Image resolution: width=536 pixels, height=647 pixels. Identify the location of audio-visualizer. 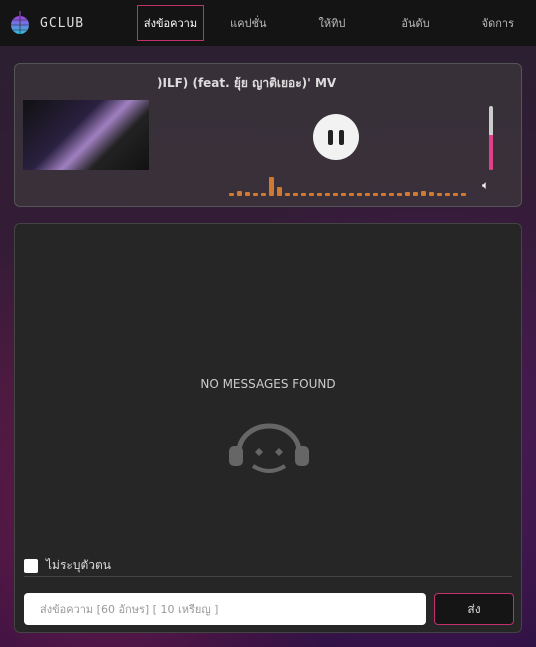
(347, 185).